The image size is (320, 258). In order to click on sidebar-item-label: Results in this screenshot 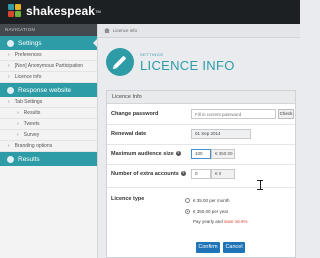, I will do `click(32, 113)`.